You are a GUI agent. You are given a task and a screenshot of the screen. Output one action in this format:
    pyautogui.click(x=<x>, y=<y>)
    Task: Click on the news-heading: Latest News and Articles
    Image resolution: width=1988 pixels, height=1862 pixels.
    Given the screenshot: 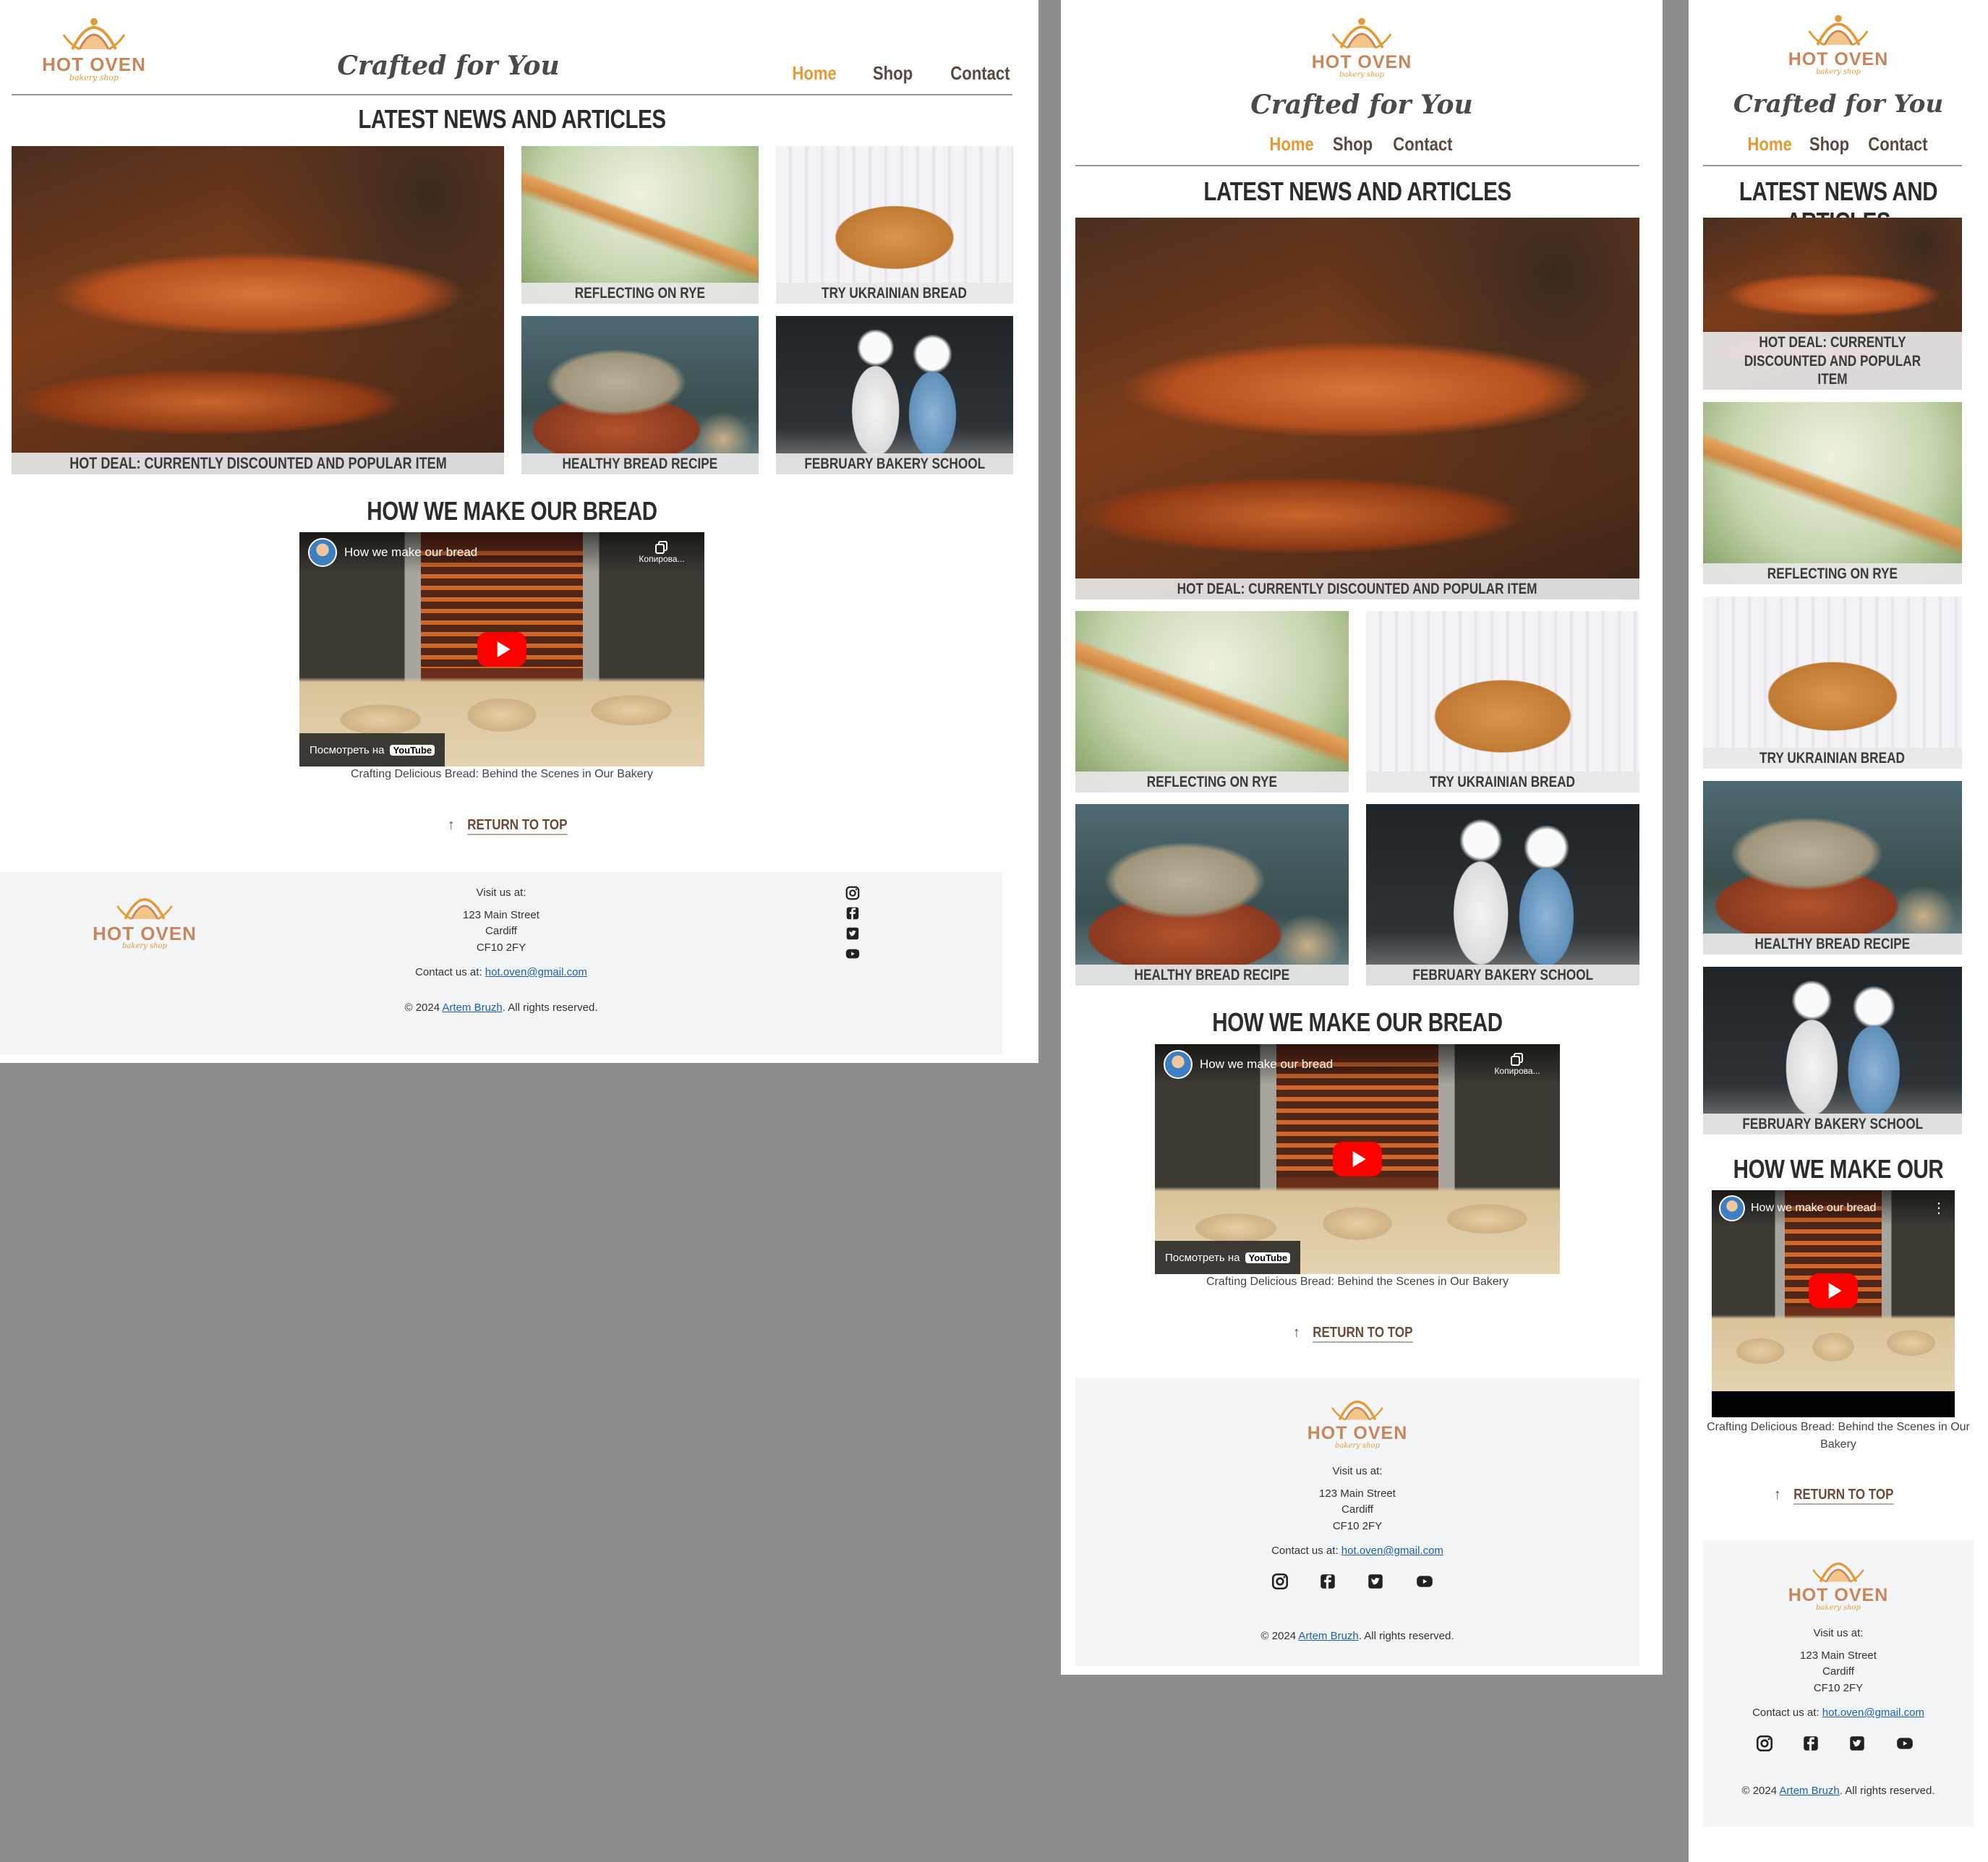 What is the action you would take?
    pyautogui.click(x=1357, y=191)
    